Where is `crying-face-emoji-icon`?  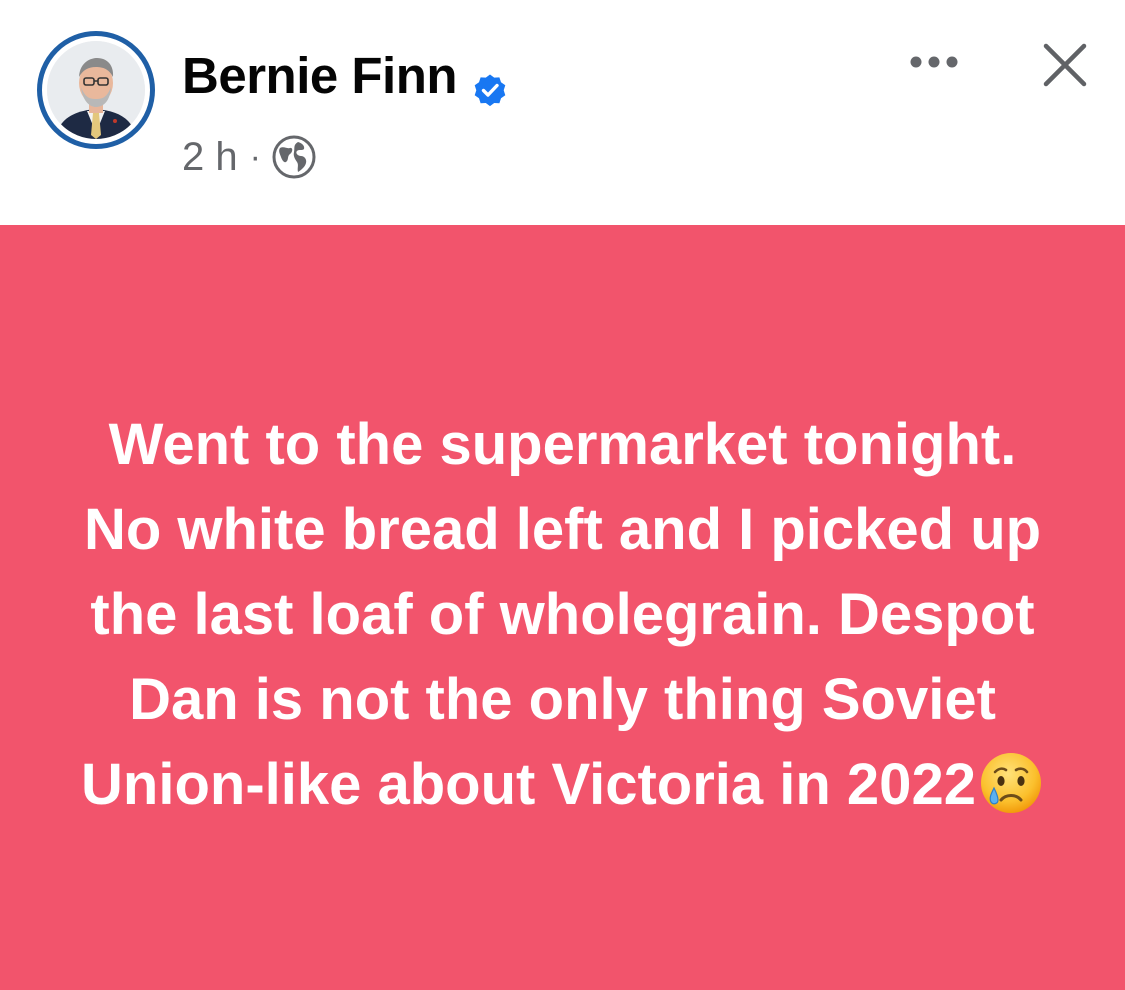
crying-face-emoji-icon is located at coordinates (1011, 783).